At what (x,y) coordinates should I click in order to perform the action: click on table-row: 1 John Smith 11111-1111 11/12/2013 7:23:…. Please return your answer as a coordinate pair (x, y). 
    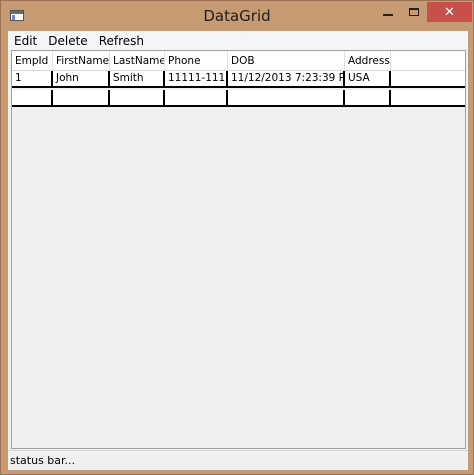
    Looking at the image, I should click on (238, 79).